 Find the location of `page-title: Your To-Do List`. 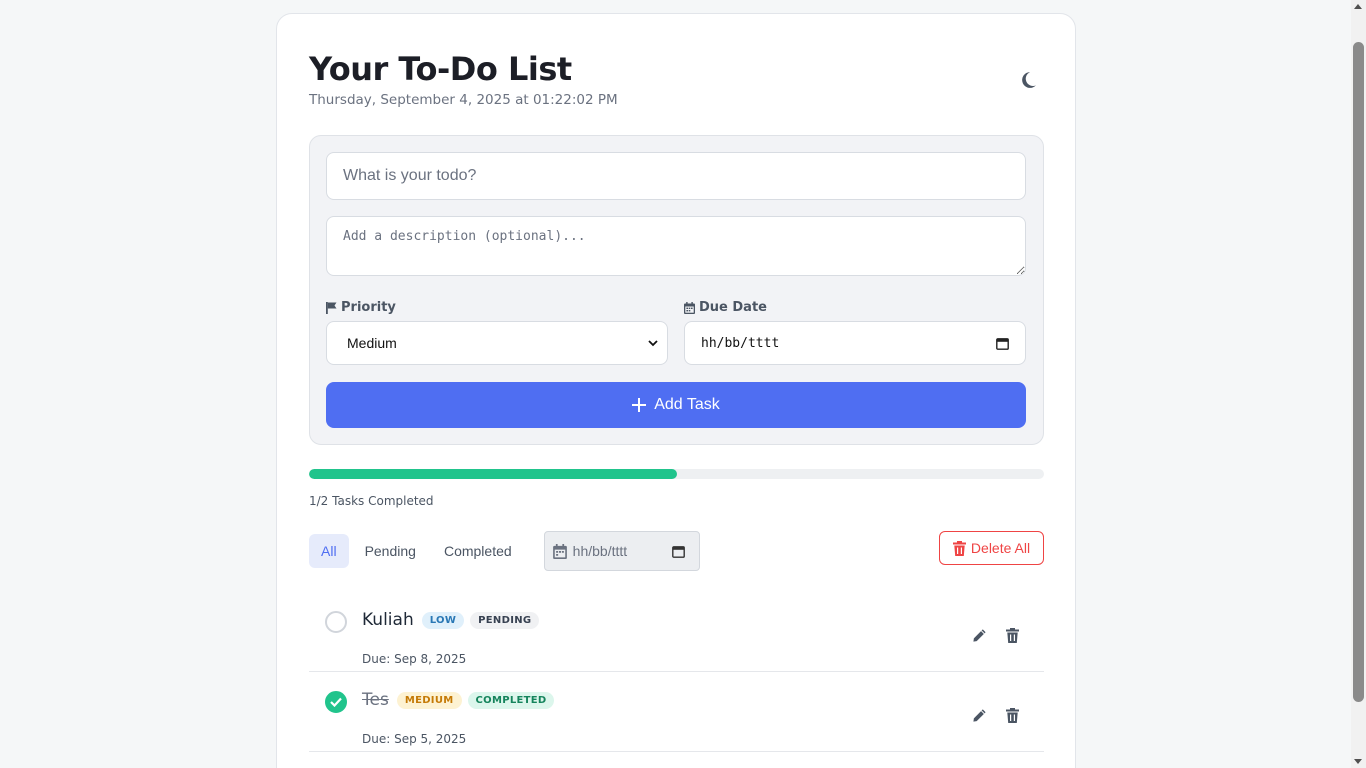

page-title: Your To-Do List is located at coordinates (440, 69).